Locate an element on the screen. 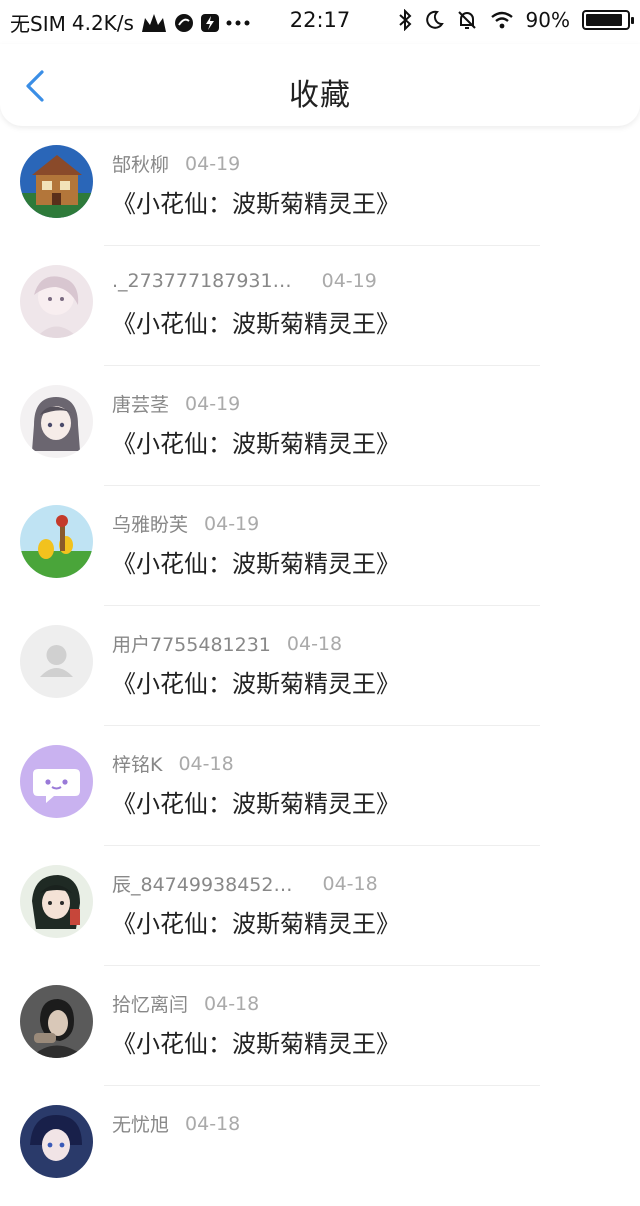  mute-bell-icon is located at coordinates (467, 20).